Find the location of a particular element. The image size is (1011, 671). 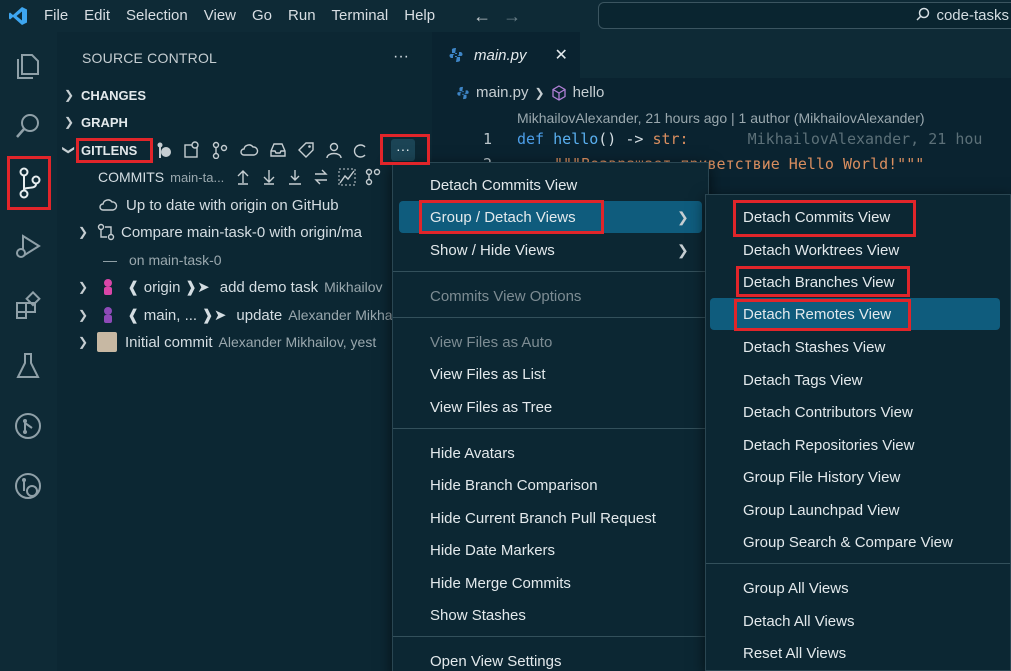

menu-hide-merge-commits: Hide Merge Commits is located at coordinates (550, 583).